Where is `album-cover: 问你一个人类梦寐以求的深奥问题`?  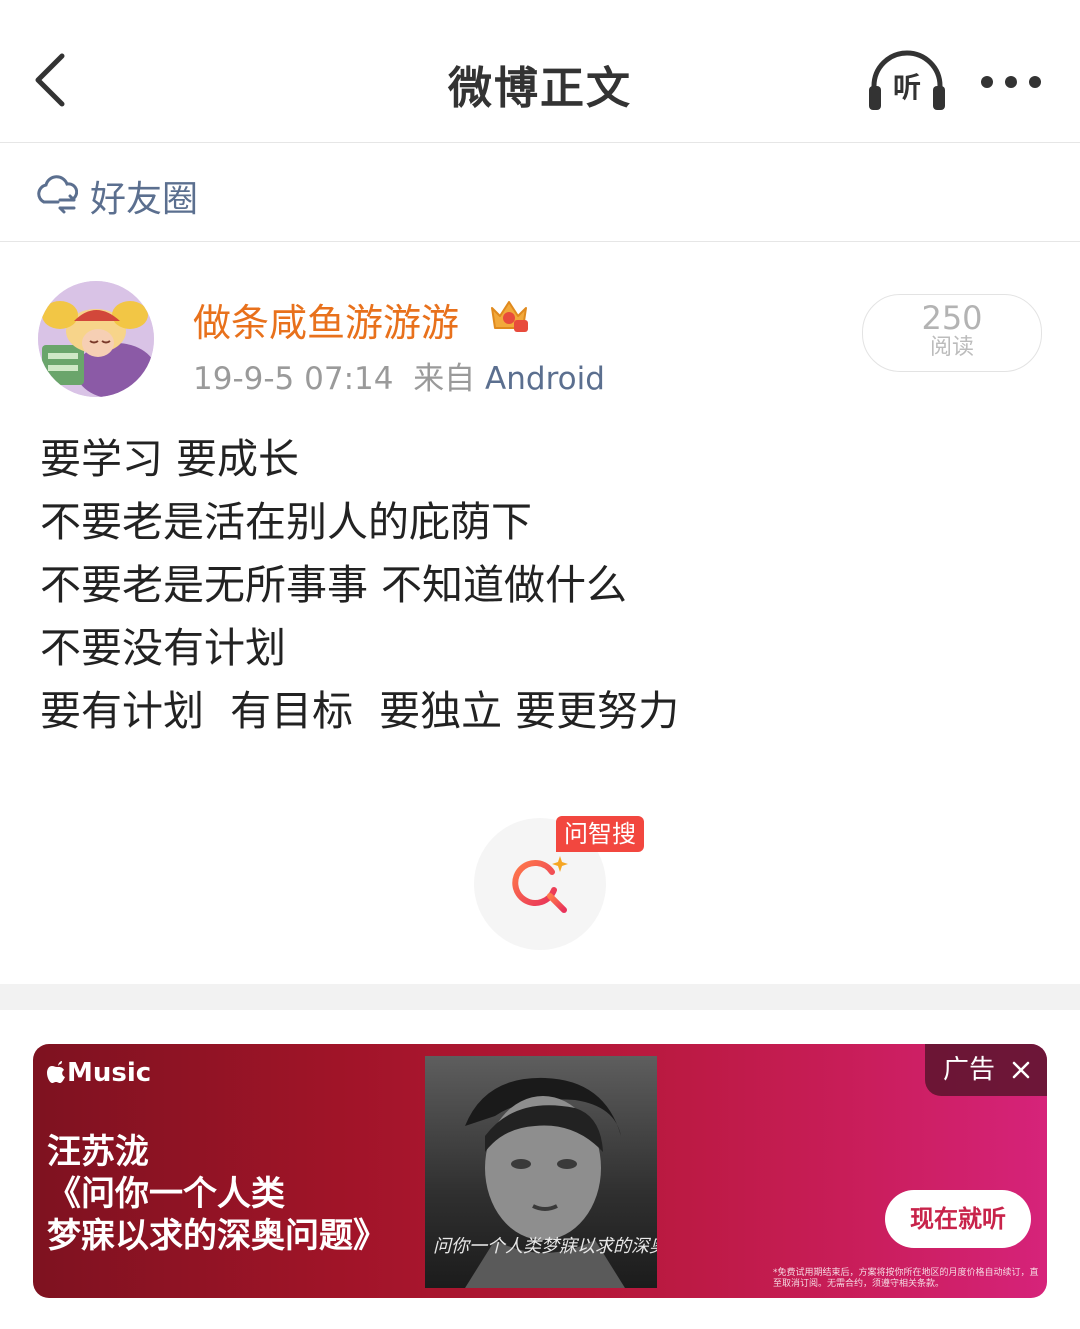
album-cover: 问你一个人类梦寐以求的深奥问题 is located at coordinates (541, 1172).